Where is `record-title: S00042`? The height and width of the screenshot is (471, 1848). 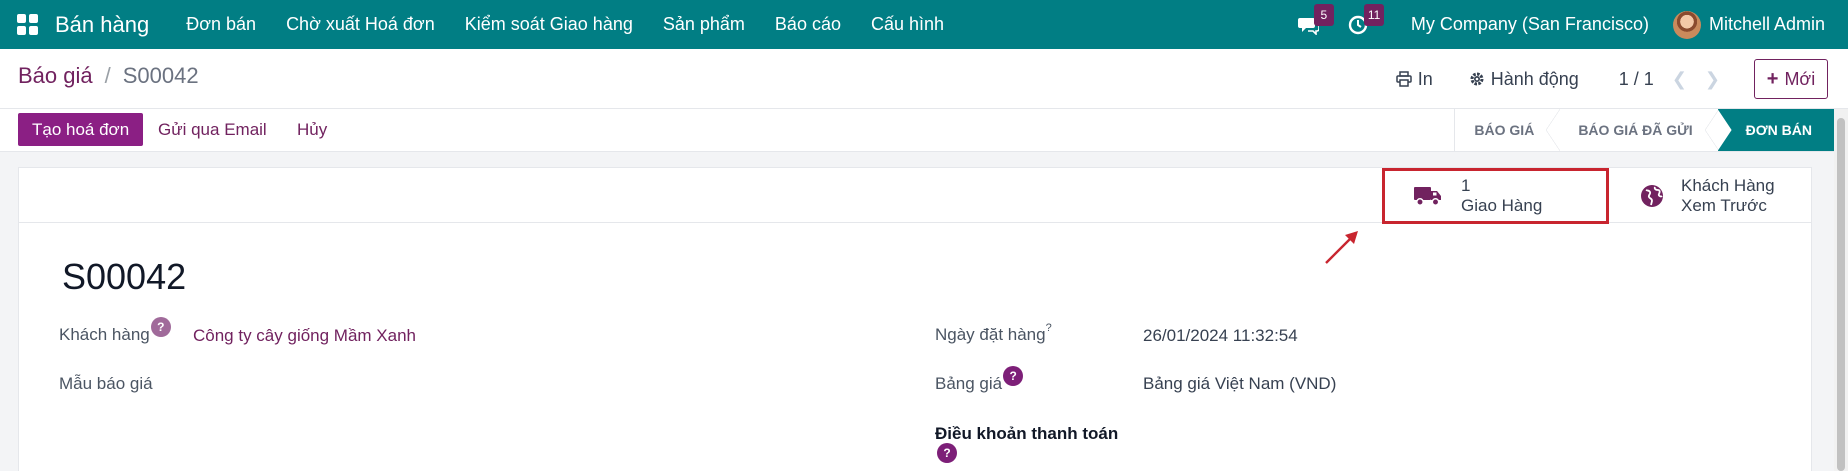
record-title: S00042 is located at coordinates (124, 276).